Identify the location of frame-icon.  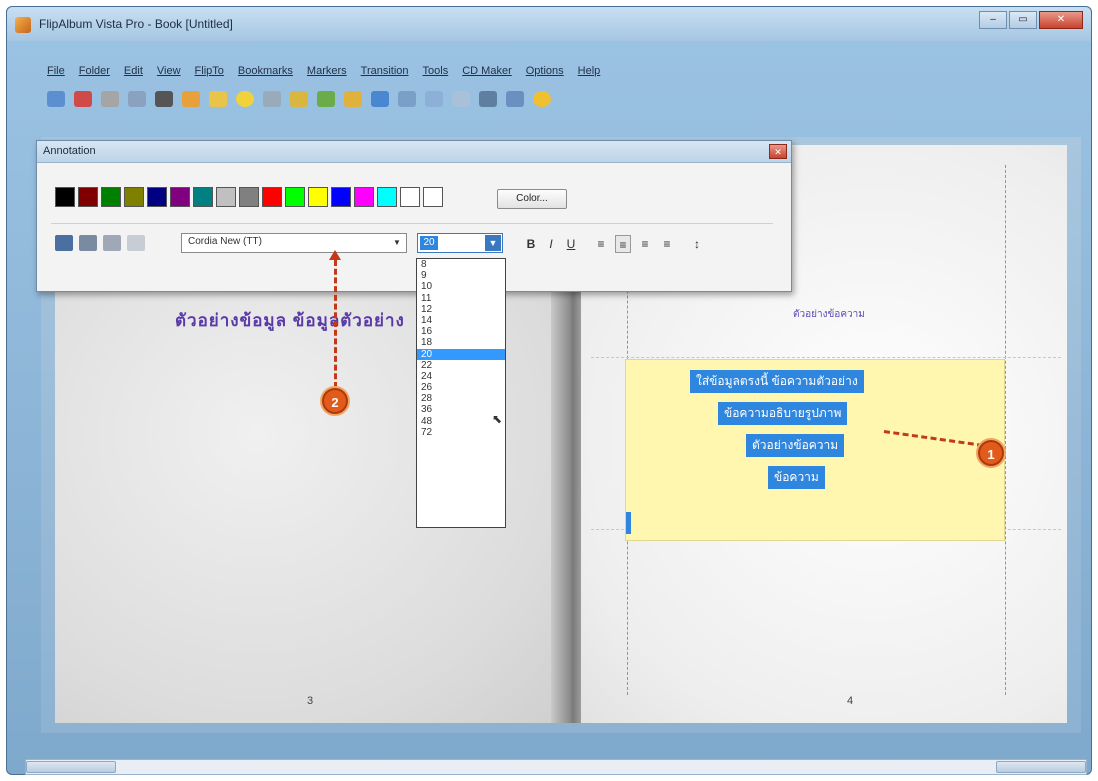
(434, 99).